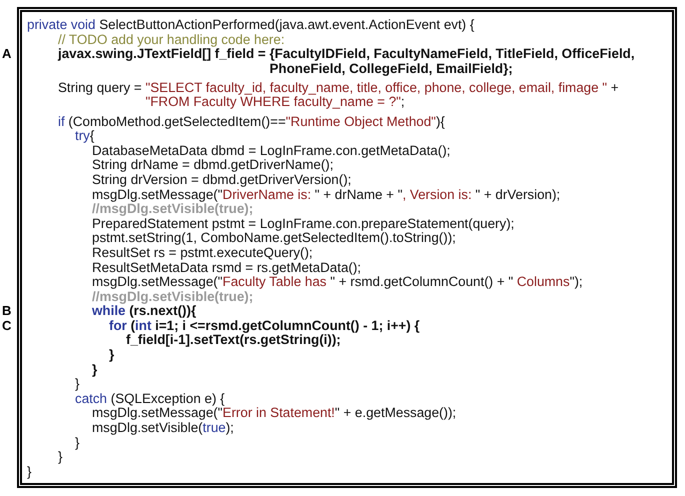 Image resolution: width=685 pixels, height=496 pixels. Describe the element at coordinates (171, 40) in the screenshot. I see `code-line: // TODO add your handling code here:` at that location.